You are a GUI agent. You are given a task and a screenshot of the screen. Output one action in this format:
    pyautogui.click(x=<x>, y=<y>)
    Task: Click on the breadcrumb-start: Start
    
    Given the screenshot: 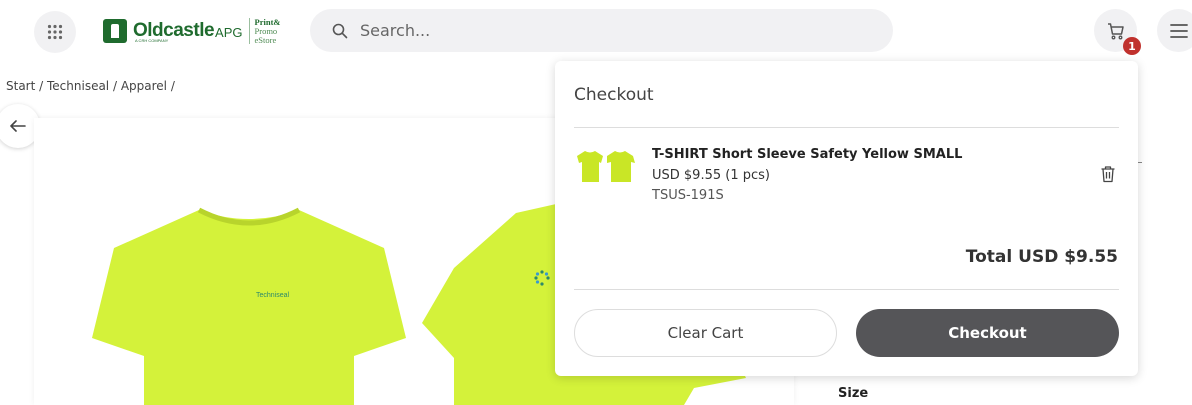 What is the action you would take?
    pyautogui.click(x=20, y=86)
    